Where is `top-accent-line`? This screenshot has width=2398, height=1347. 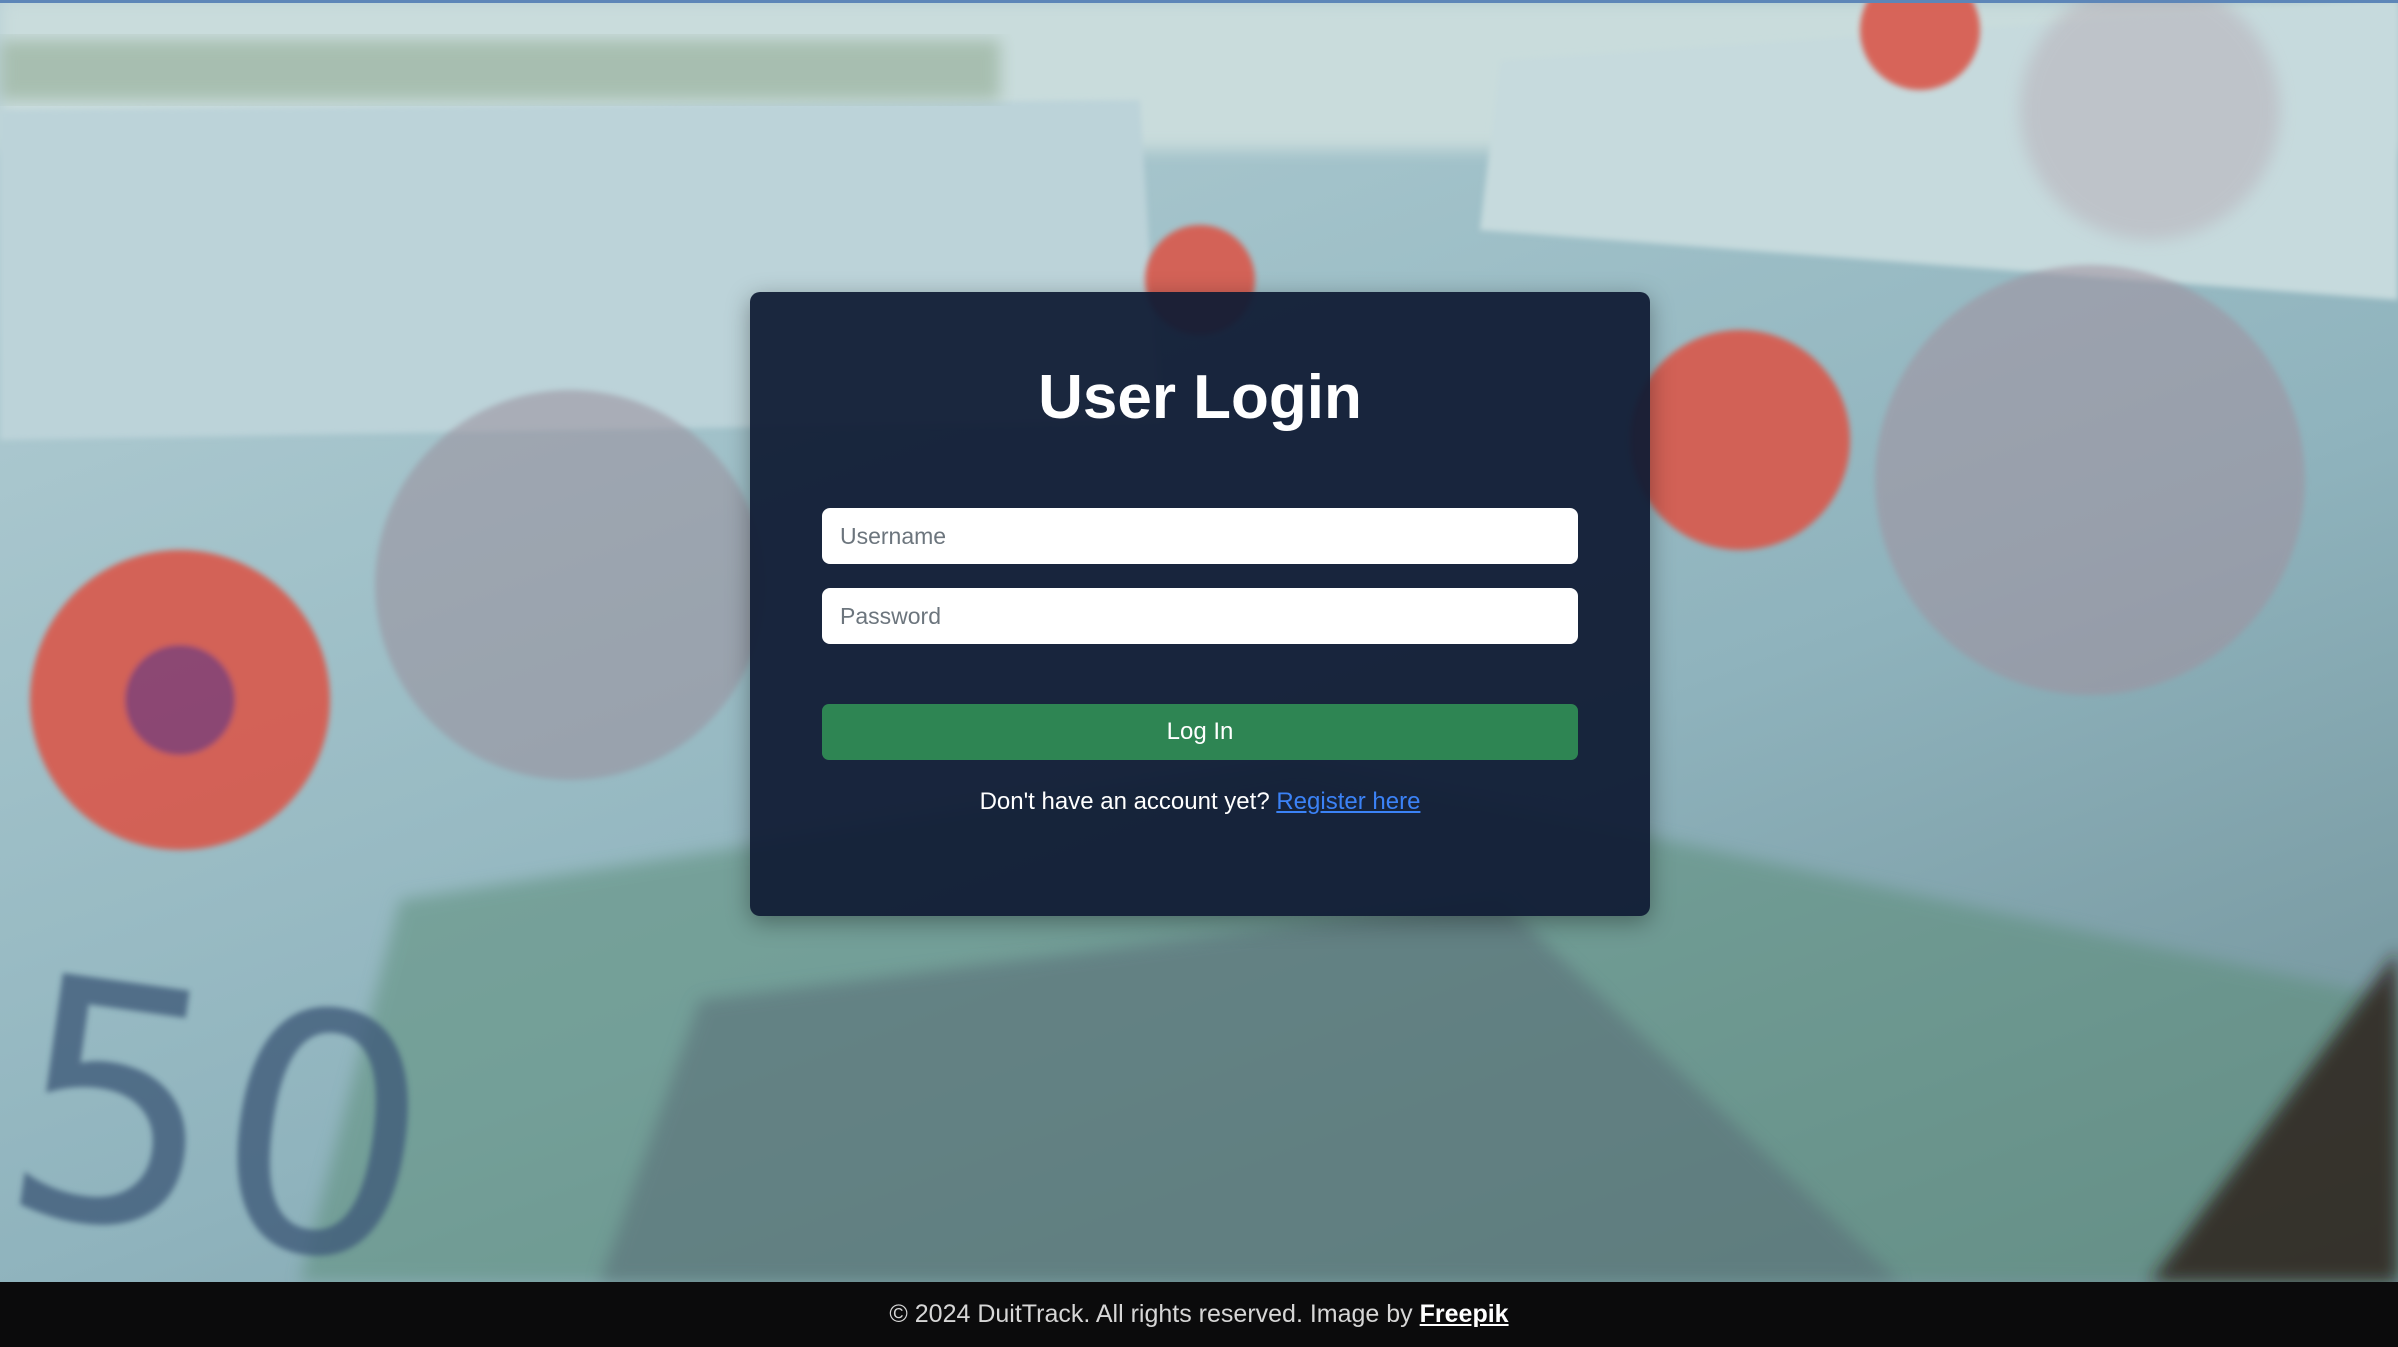
top-accent-line is located at coordinates (1199, 1).